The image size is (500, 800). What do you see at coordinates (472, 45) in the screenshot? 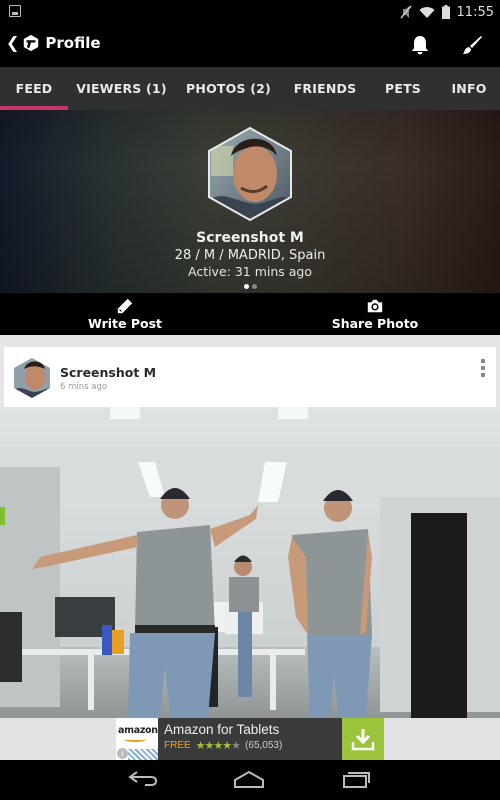
I see `brush-icon` at bounding box center [472, 45].